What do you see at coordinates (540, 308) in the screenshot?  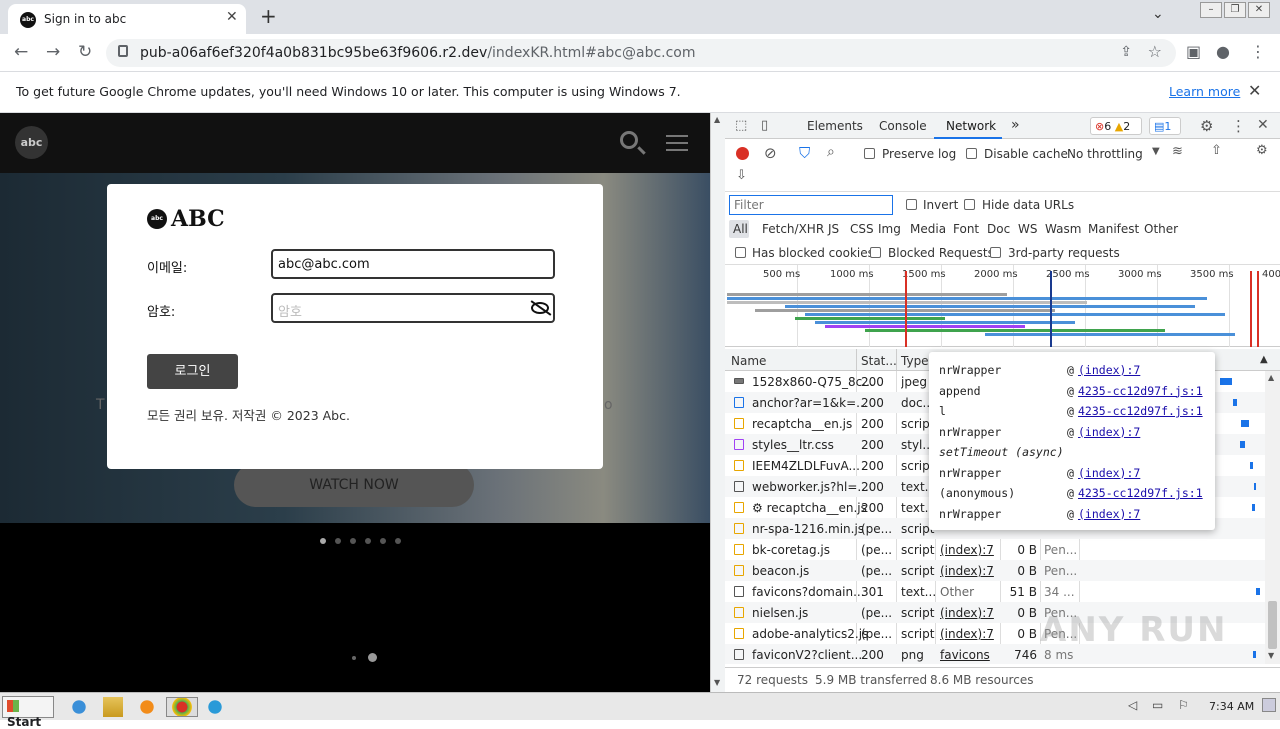 I see `hide-password-eye-icon` at bounding box center [540, 308].